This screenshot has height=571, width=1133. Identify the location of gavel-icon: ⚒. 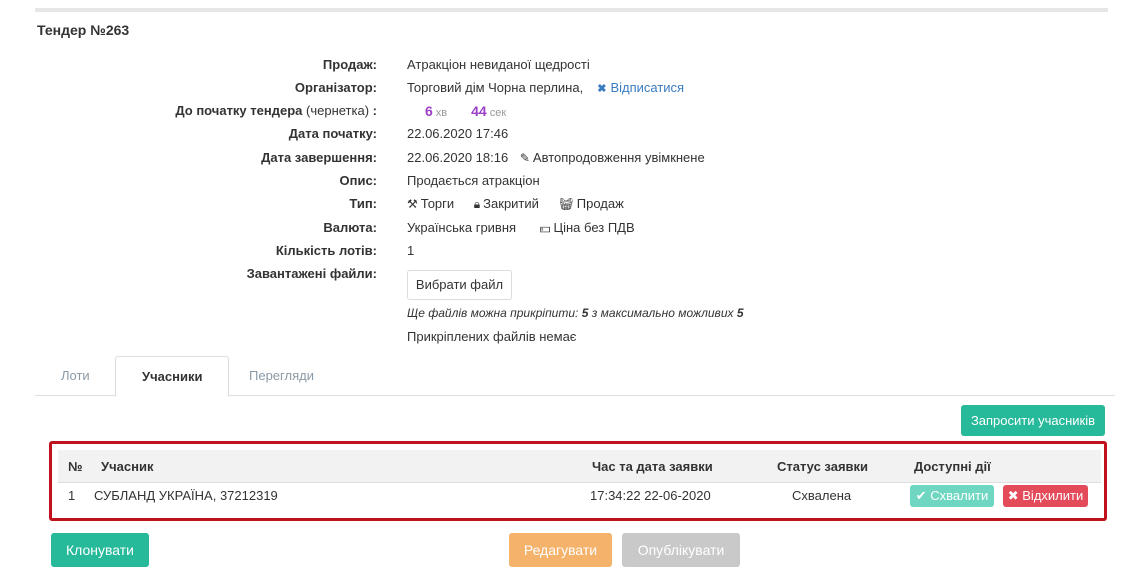
(412, 204).